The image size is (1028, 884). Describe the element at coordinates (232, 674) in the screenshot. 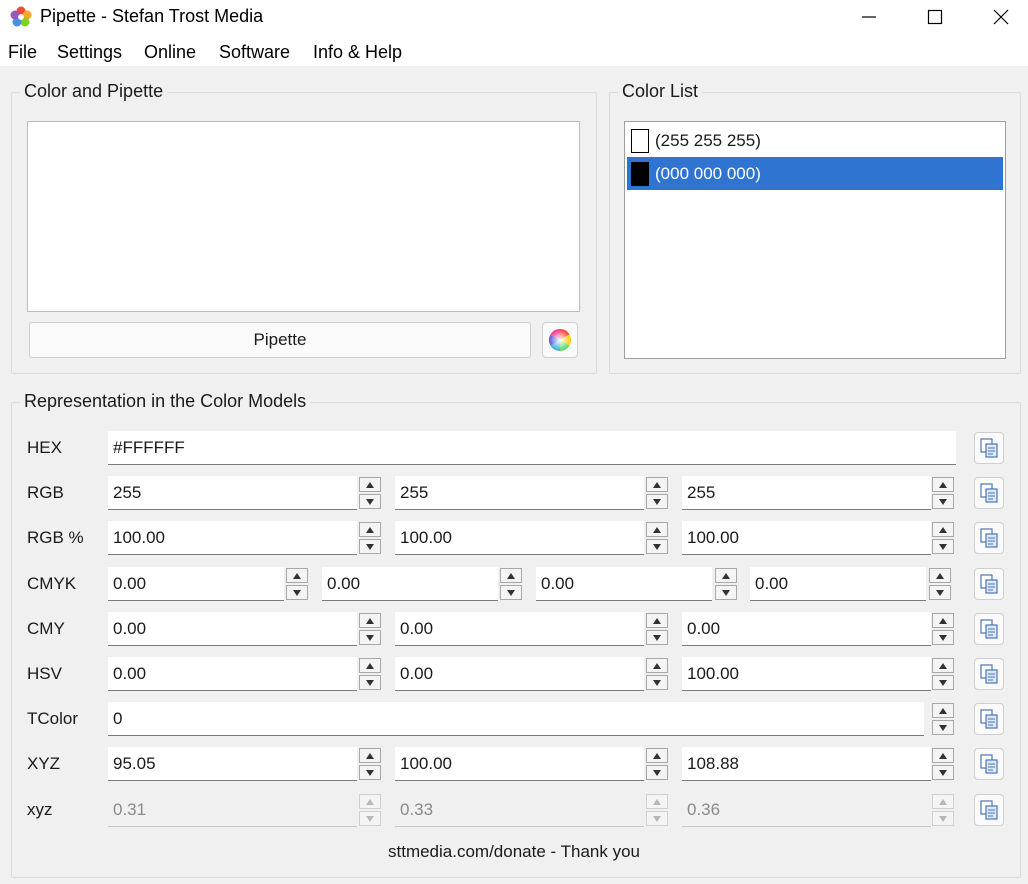

I see `hsv-field-1: 0.00` at that location.